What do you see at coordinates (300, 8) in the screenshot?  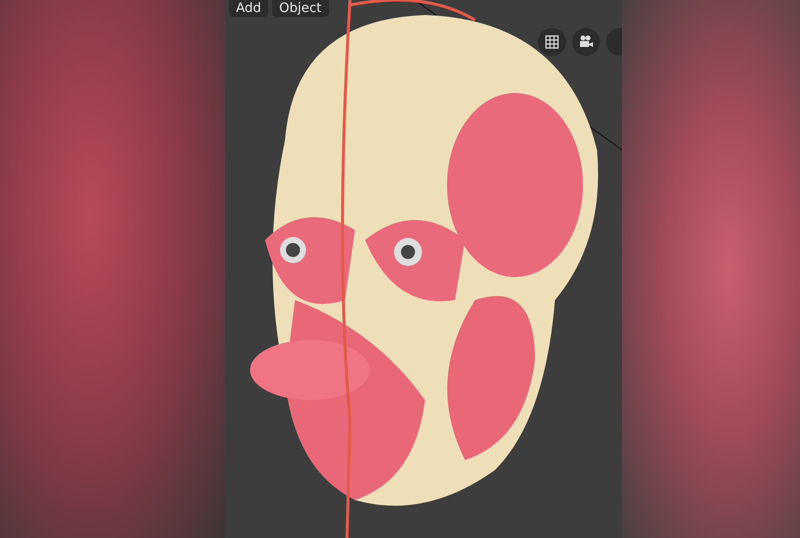 I see `menu-button: Object` at bounding box center [300, 8].